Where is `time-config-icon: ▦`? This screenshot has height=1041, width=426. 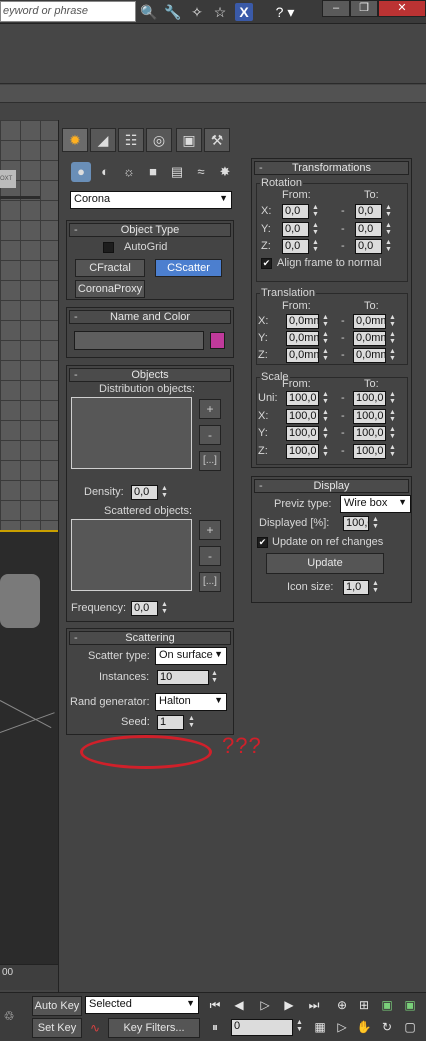
time-config-icon: ▦ is located at coordinates (320, 1027).